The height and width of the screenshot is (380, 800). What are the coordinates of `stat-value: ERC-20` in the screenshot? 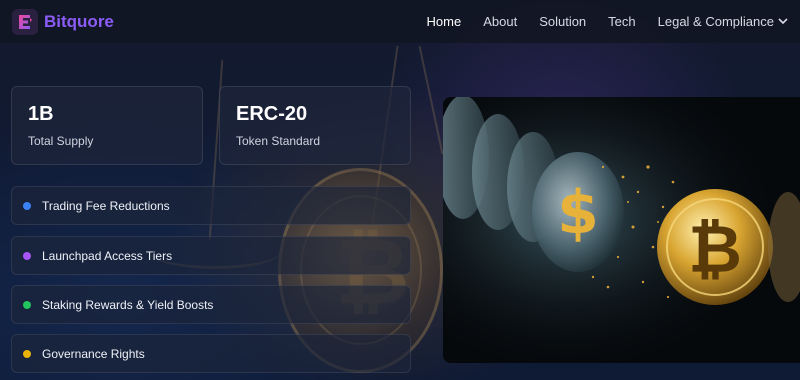 It's located at (272, 114).